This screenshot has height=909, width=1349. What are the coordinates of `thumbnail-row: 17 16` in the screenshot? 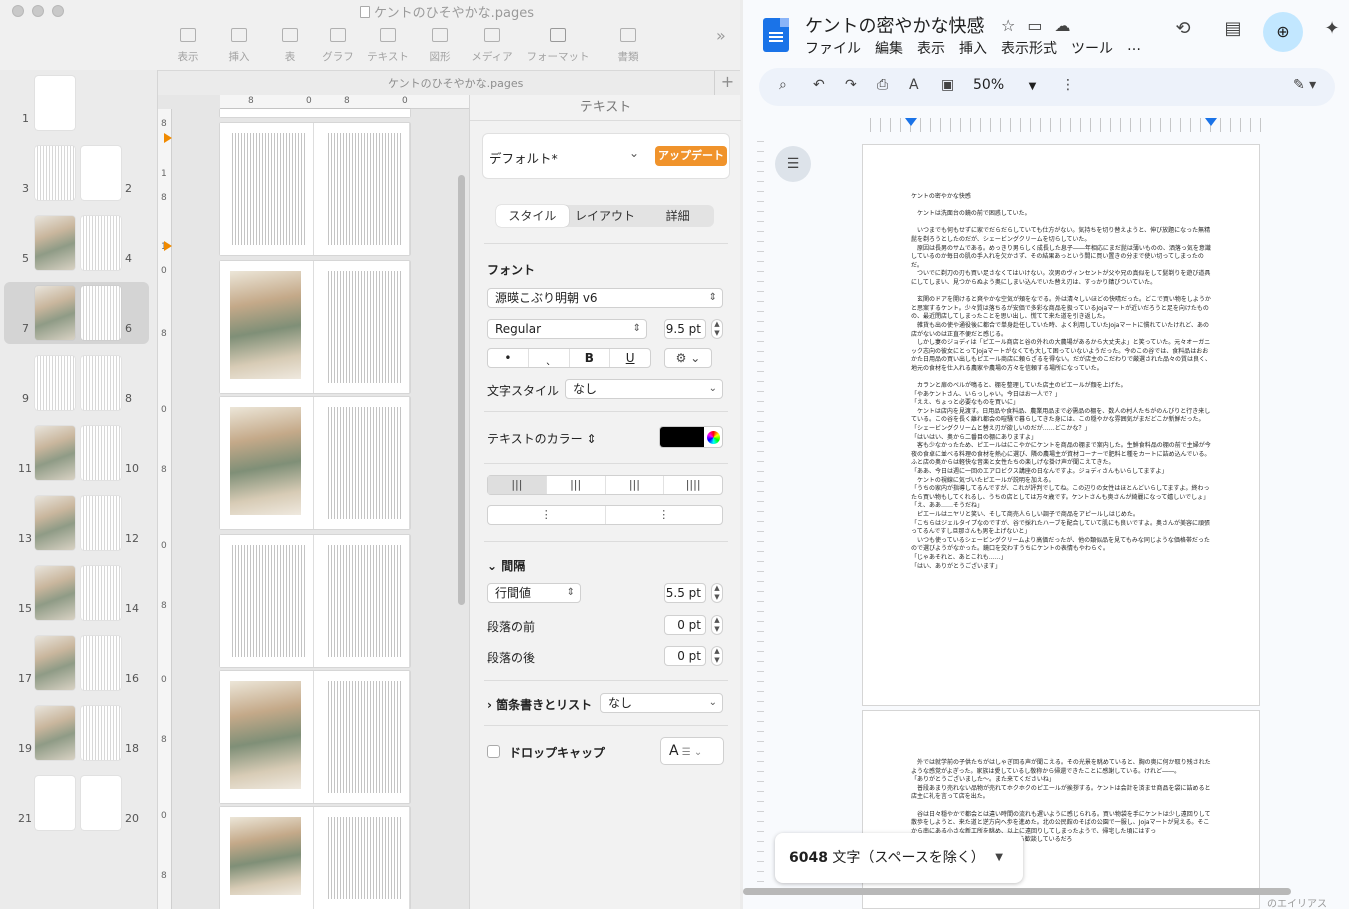 It's located at (79, 663).